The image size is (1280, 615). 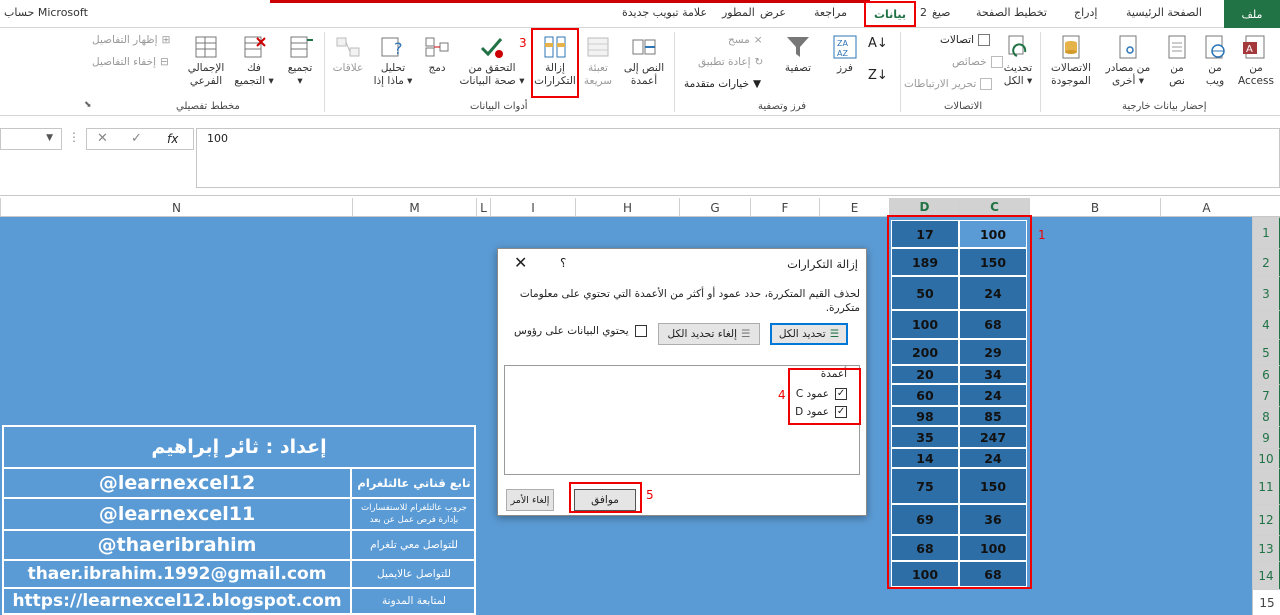 I want to click on dialog-launcher-icon: ⬊, so click(x=88, y=105).